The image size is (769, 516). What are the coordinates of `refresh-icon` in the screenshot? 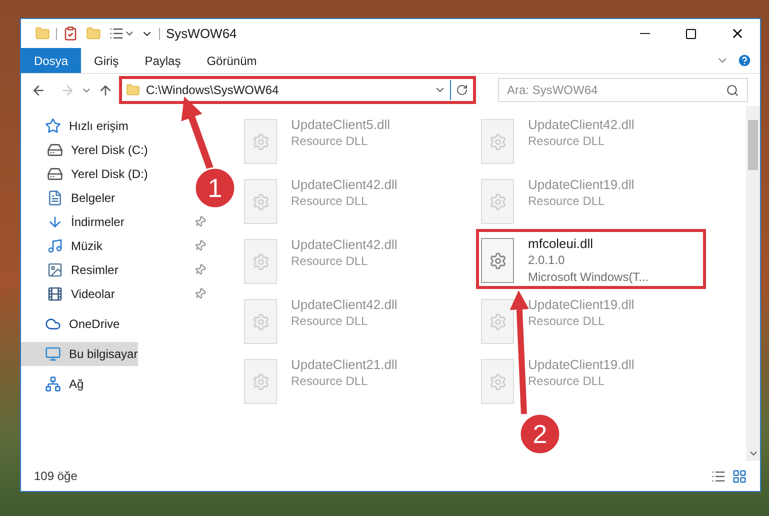 It's located at (462, 90).